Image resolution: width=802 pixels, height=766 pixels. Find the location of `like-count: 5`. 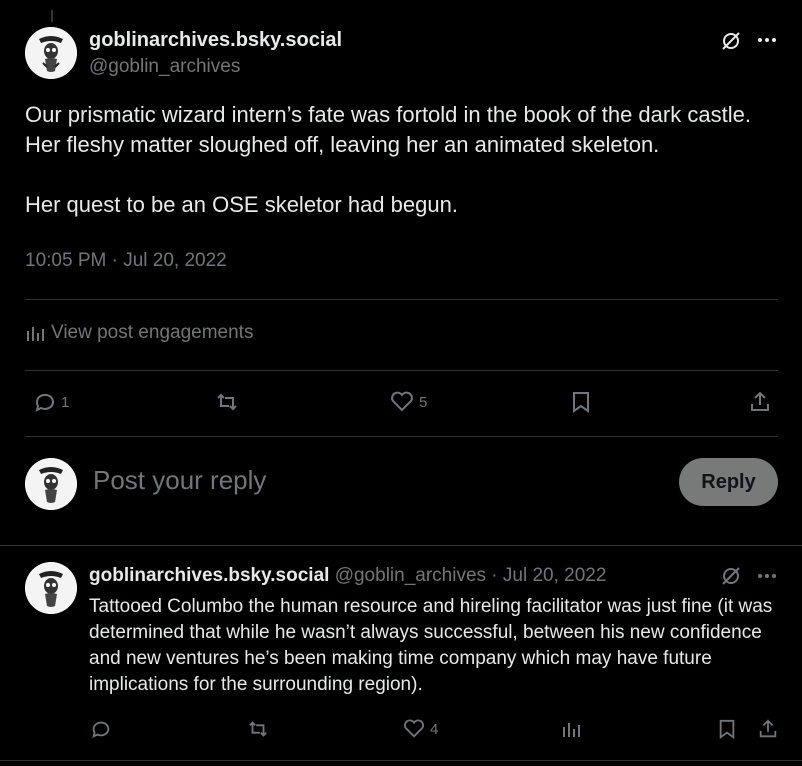

like-count: 5 is located at coordinates (423, 402).